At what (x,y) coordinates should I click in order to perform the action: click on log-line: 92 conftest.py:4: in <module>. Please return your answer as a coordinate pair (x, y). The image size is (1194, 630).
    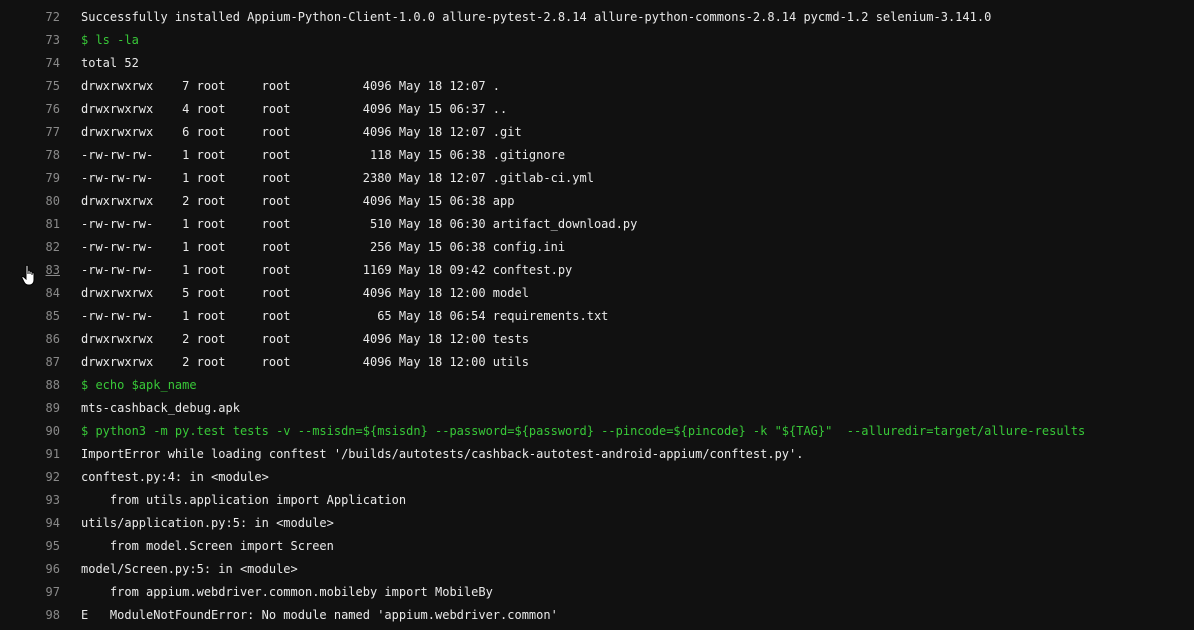
    Looking at the image, I should click on (597, 477).